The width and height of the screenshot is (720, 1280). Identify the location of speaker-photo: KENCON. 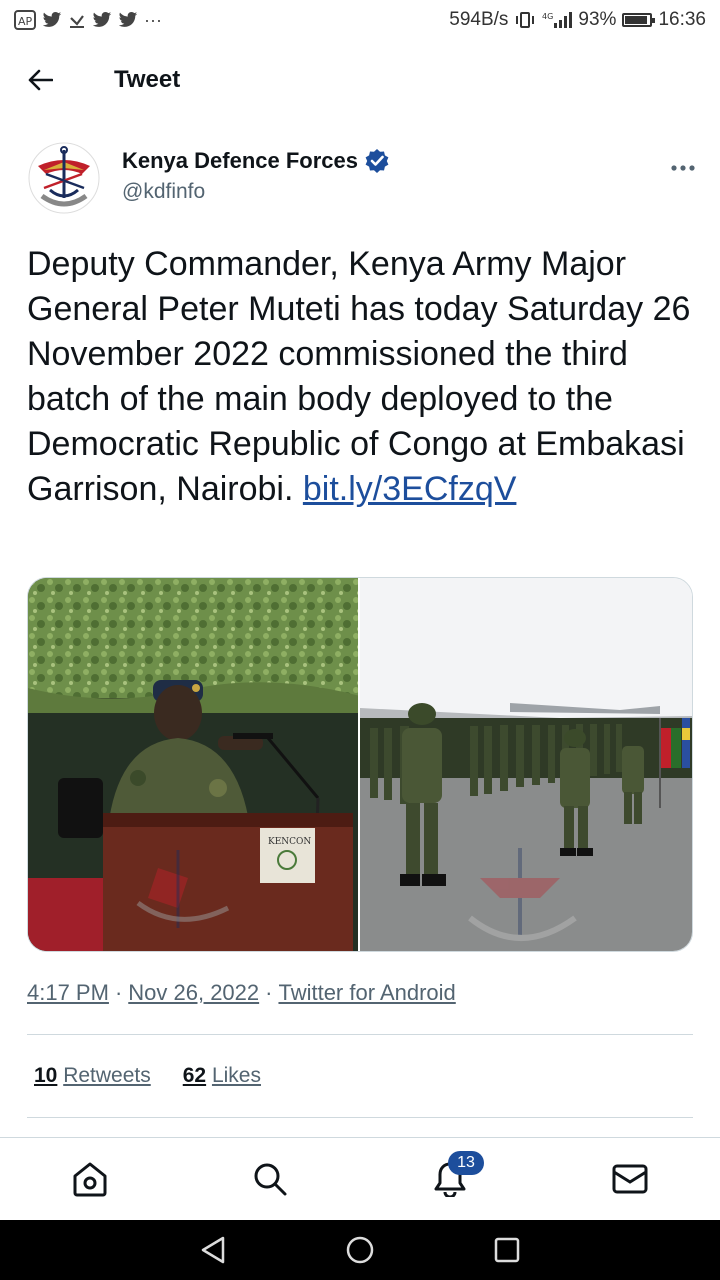
(193, 764).